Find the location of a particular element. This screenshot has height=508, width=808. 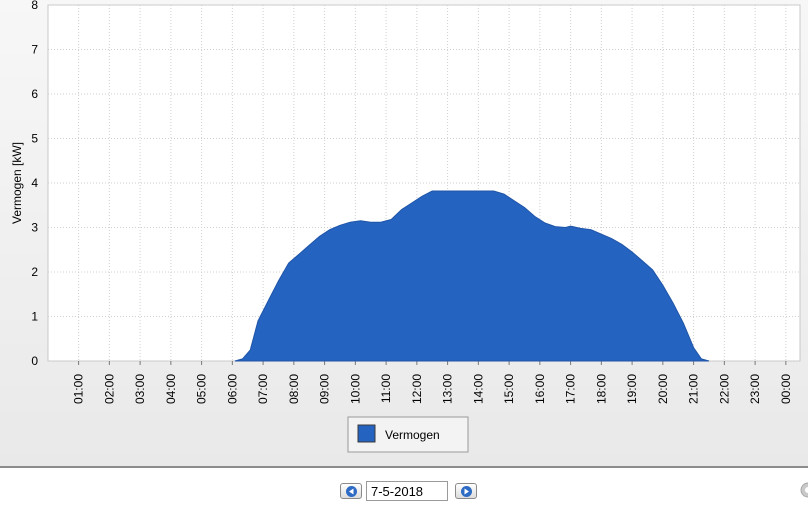

y-tick-label: 3 is located at coordinates (34, 228).